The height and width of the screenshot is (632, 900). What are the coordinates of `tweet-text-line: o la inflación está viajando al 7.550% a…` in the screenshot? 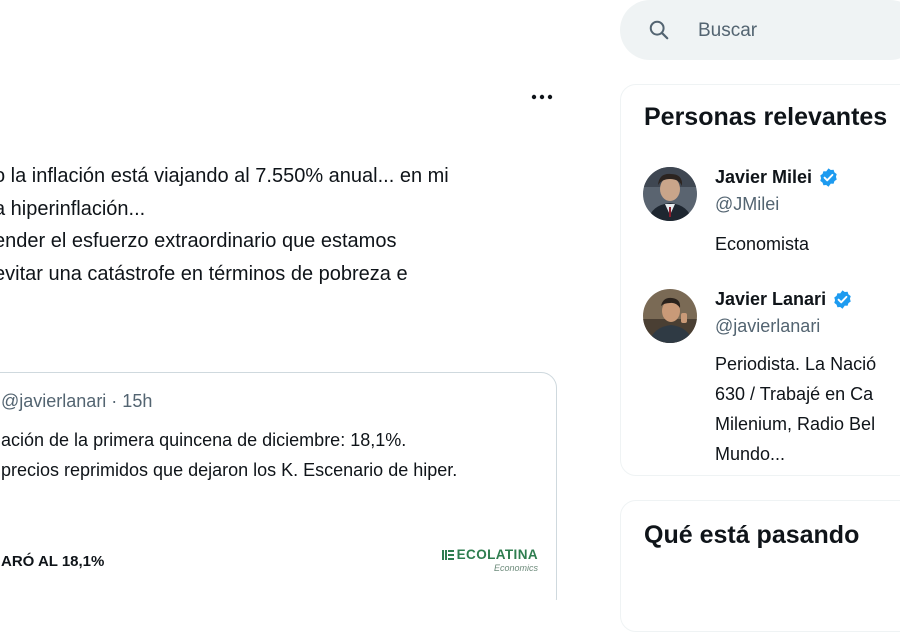 It's located at (224, 176).